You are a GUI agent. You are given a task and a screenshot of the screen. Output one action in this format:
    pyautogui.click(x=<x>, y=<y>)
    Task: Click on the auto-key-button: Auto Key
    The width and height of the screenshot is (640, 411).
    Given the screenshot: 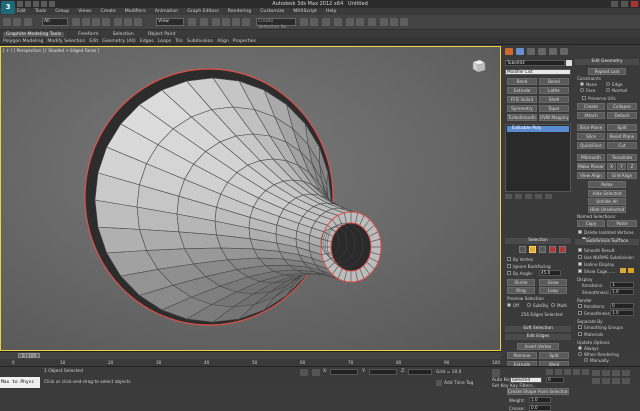 What is the action you would take?
    pyautogui.click(x=502, y=380)
    